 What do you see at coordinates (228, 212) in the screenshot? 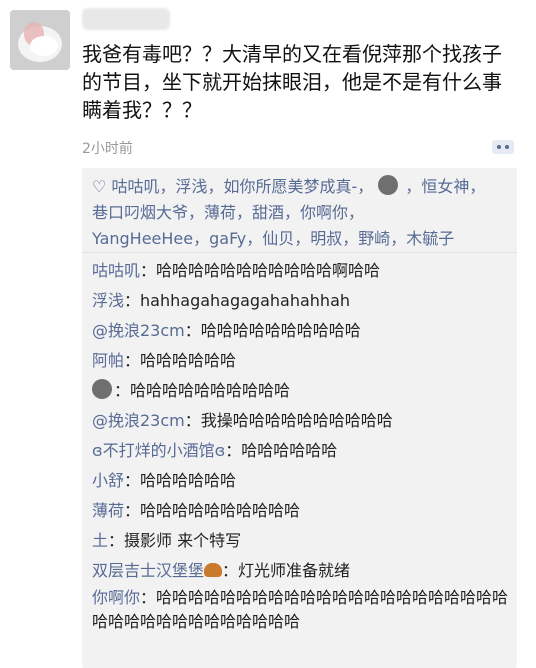
I see `likes-names-line2: 巷口叼烟大爷，薄荷，甜酒，你啊你，` at bounding box center [228, 212].